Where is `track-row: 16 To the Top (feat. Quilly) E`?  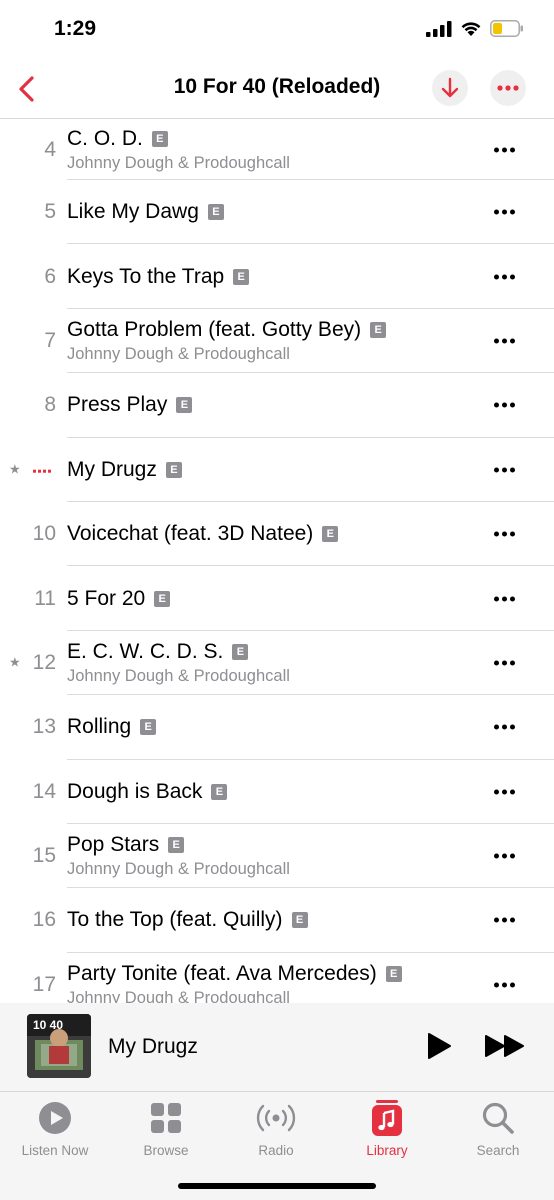 track-row: 16 To the Top (feat. Quilly) E is located at coordinates (277, 920).